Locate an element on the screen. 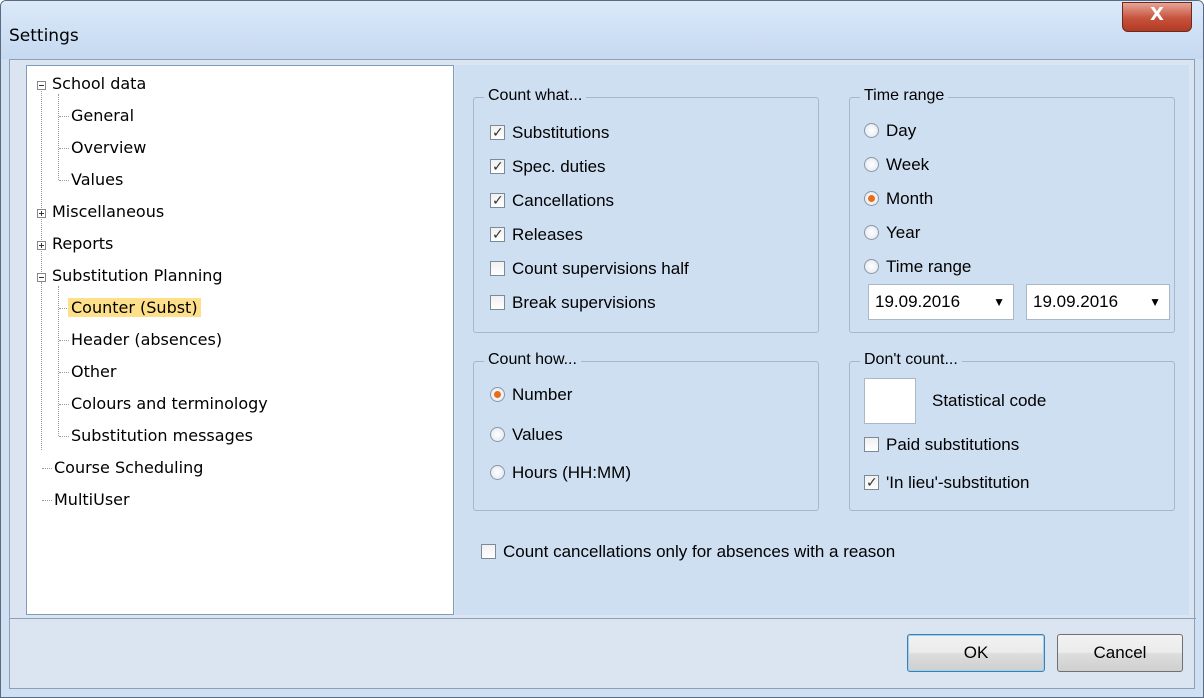  tree-item-label: Values is located at coordinates (97, 179).